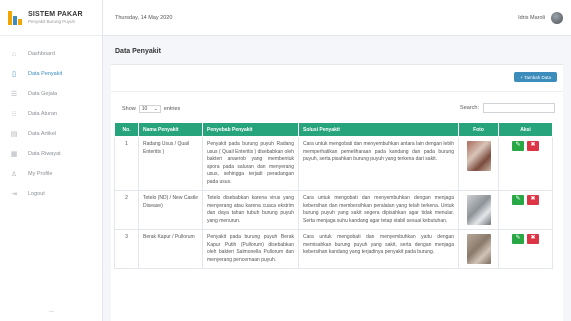 The height and width of the screenshot is (321, 571). Describe the element at coordinates (170, 249) in the screenshot. I see `cell-nama: Berak Kapur / Pullorum` at that location.